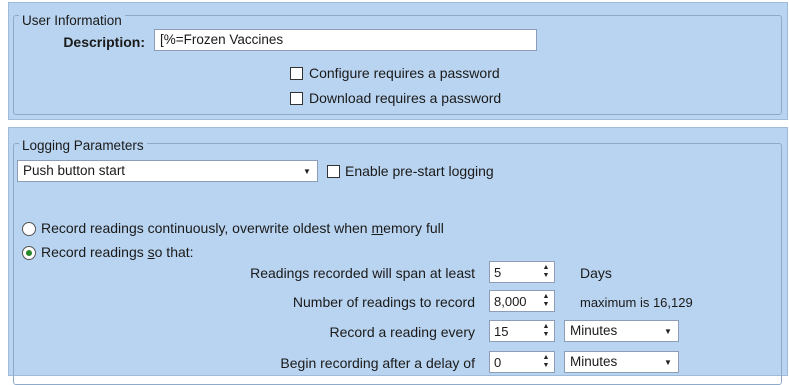 This screenshot has height=385, width=789. Describe the element at coordinates (596, 273) in the screenshot. I see `span-days-unit: Days` at that location.